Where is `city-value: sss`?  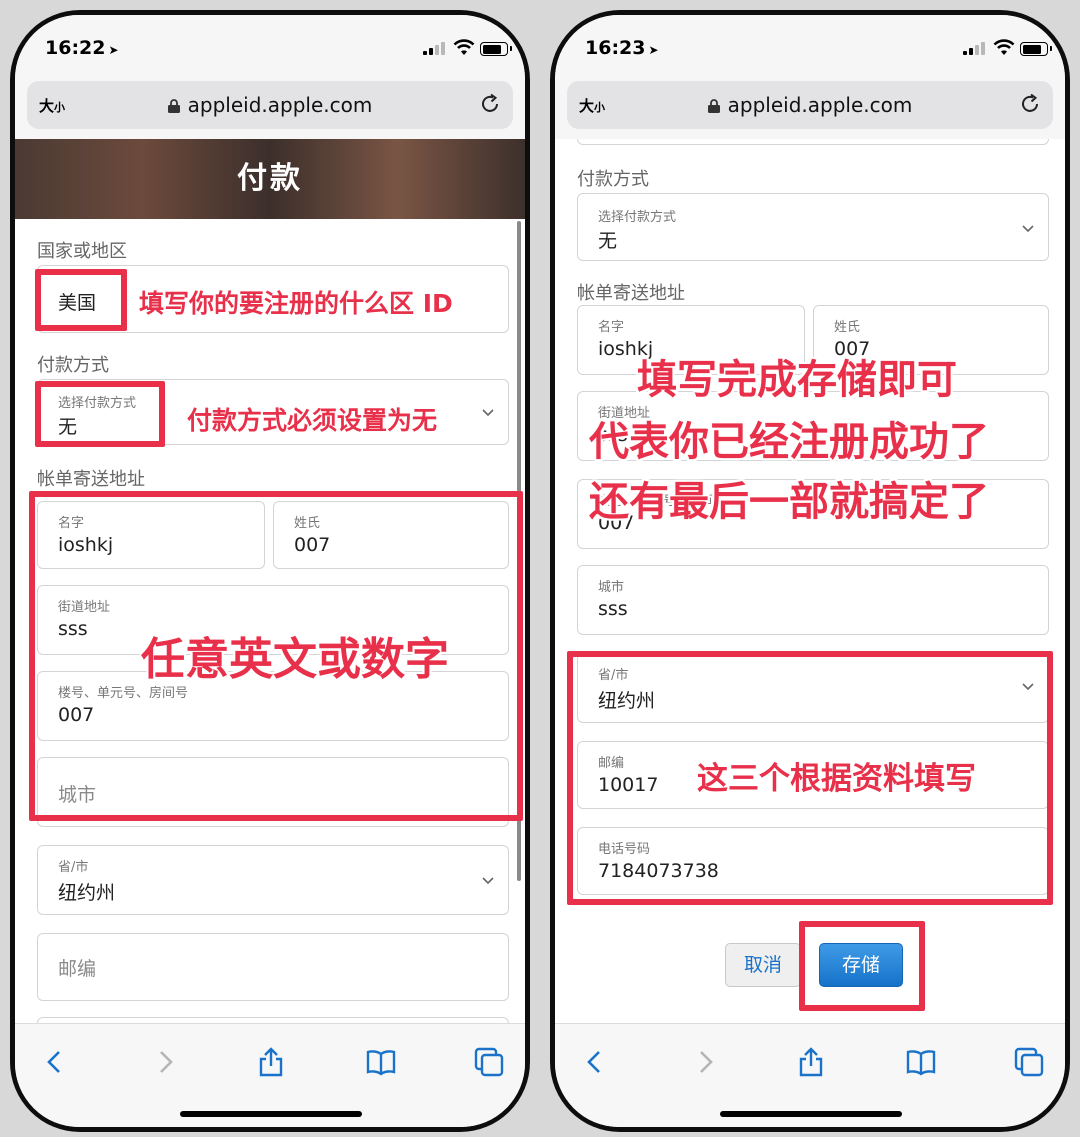
city-value: sss is located at coordinates (613, 609).